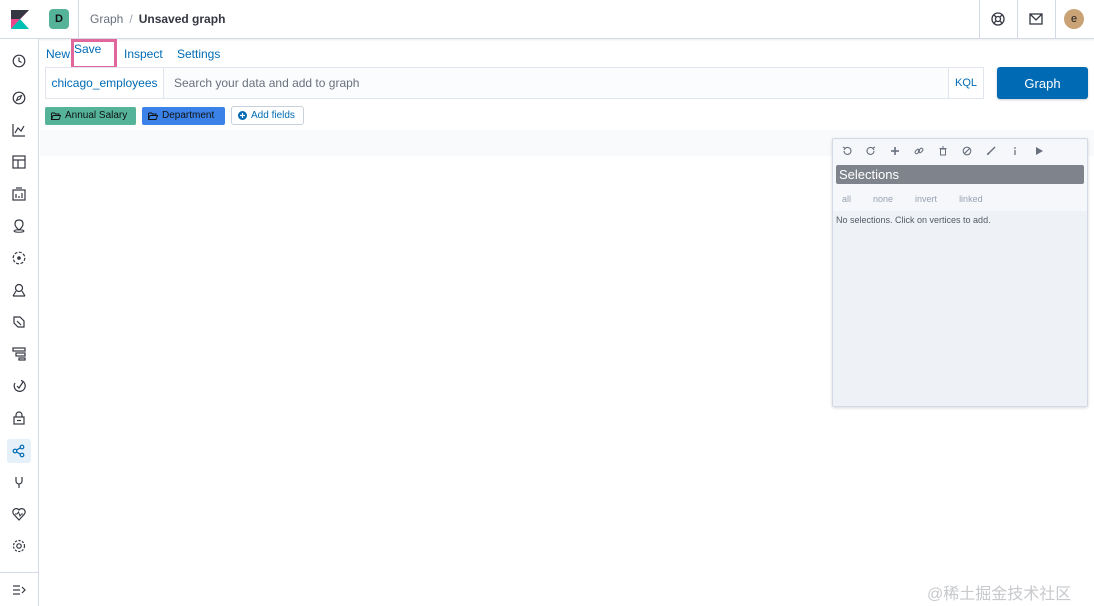 The height and width of the screenshot is (606, 1094). What do you see at coordinates (1042, 83) in the screenshot?
I see `graph-submit-button: Graph` at bounding box center [1042, 83].